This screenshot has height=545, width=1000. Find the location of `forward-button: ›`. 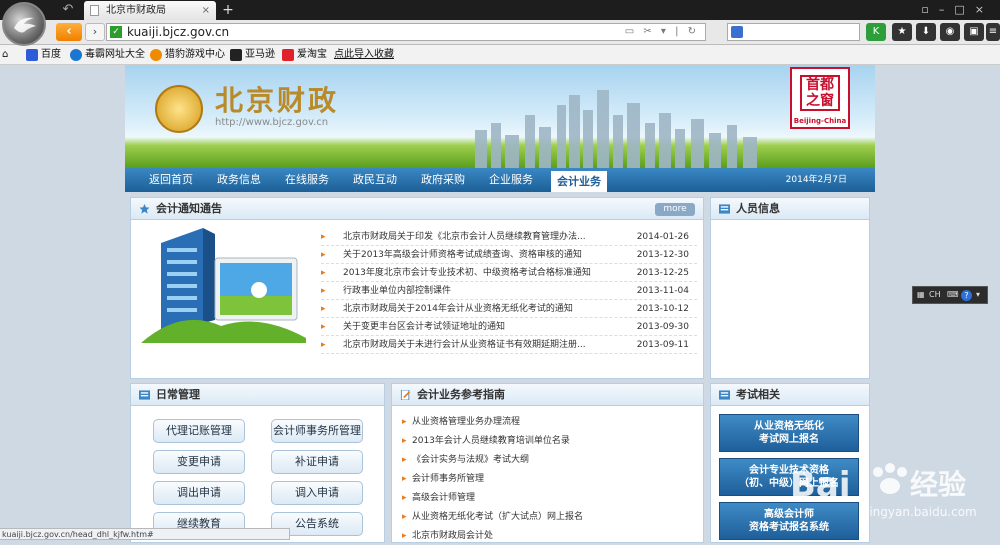

forward-button: › is located at coordinates (95, 32).